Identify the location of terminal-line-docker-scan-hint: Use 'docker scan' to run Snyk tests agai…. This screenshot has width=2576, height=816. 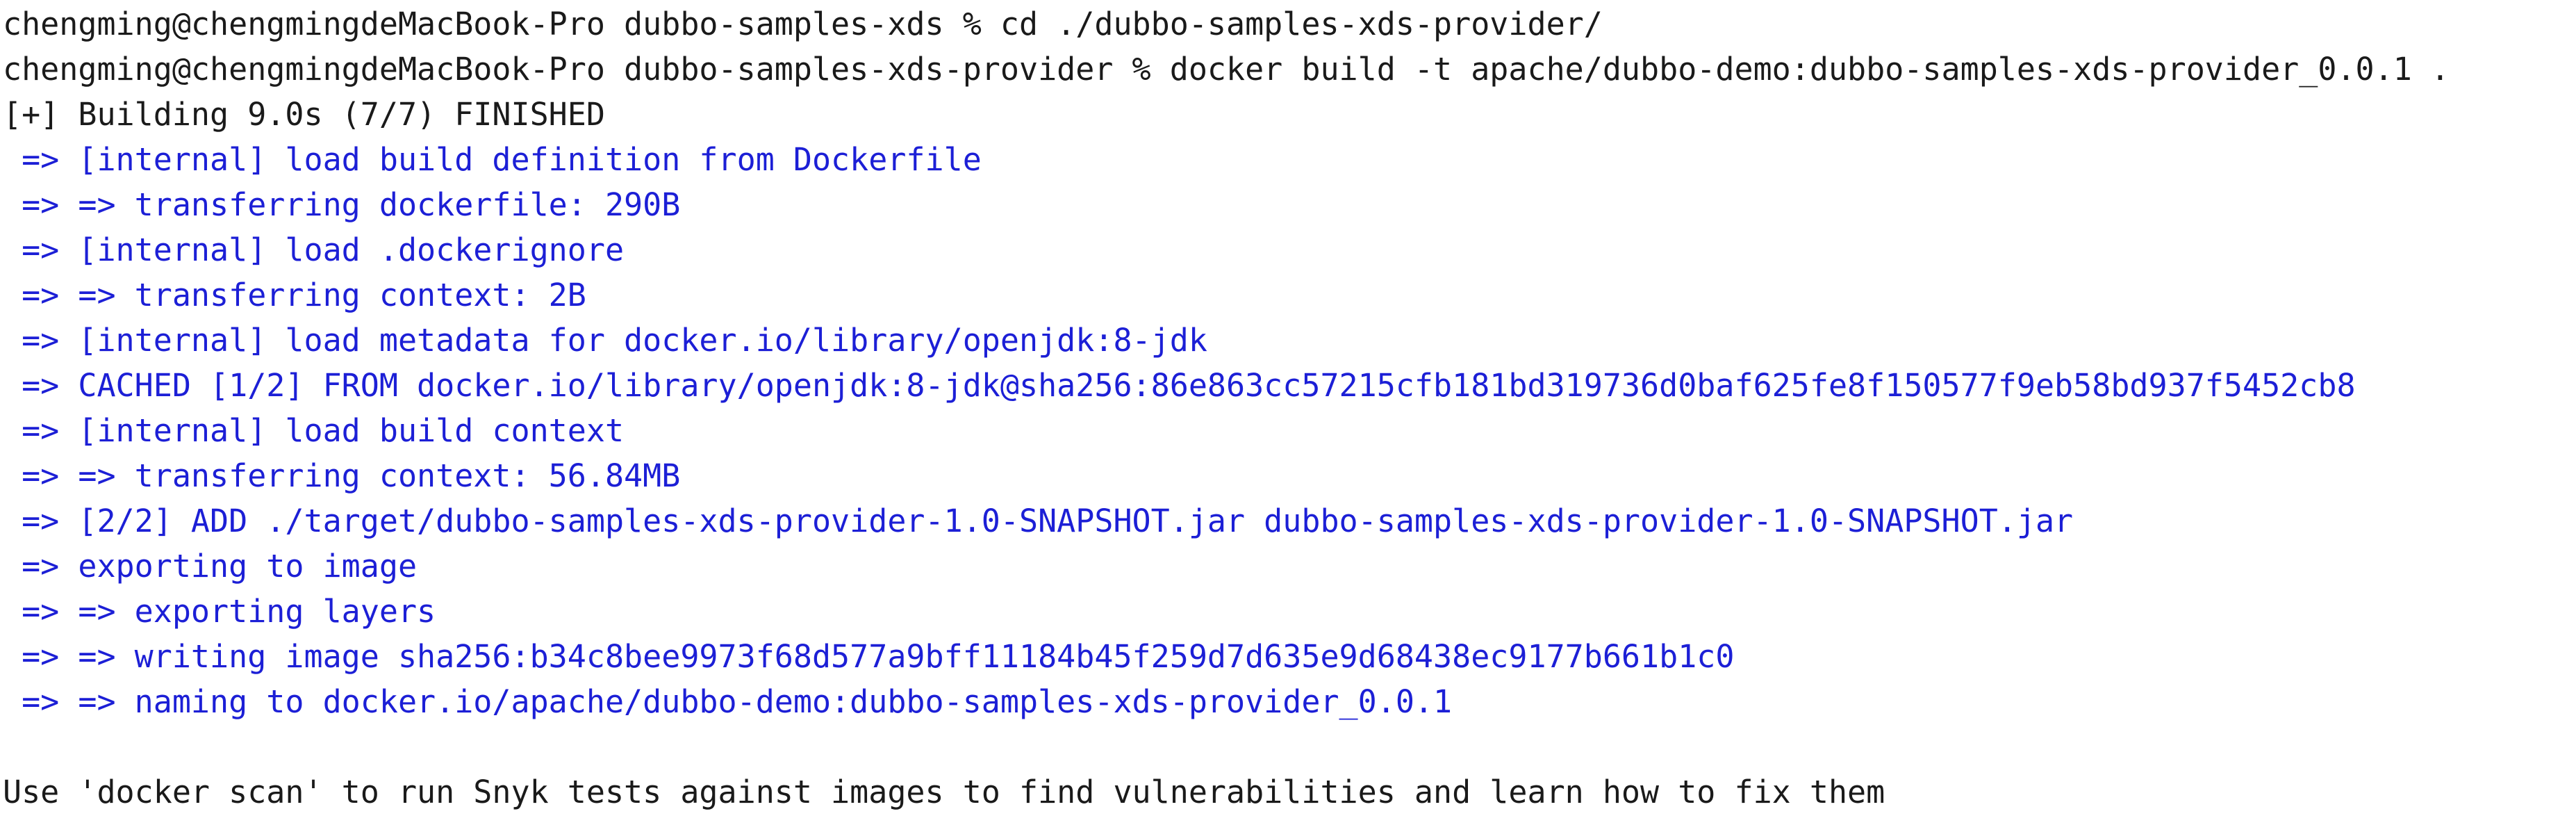
(944, 792).